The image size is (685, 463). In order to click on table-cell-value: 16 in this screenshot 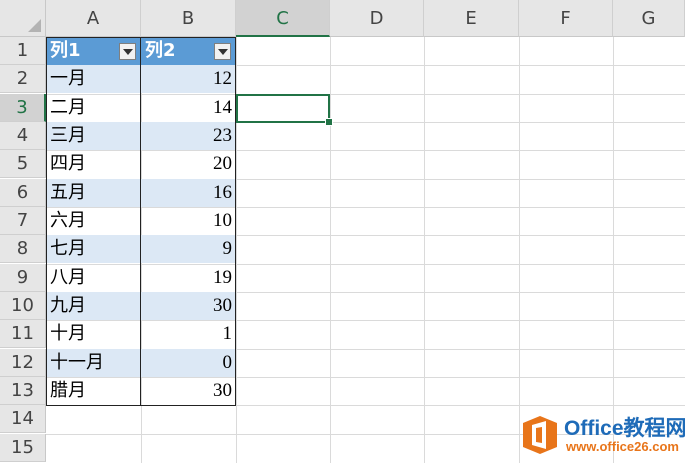, I will do `click(188, 193)`.